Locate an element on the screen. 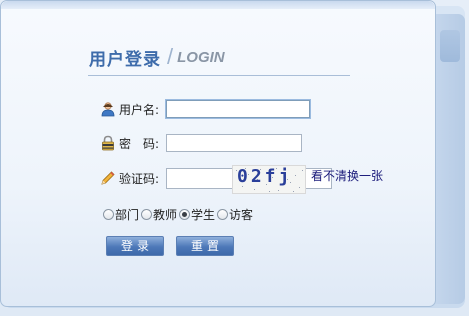  role-radio-group: 部门 教师 学生 访客 is located at coordinates (179, 214).